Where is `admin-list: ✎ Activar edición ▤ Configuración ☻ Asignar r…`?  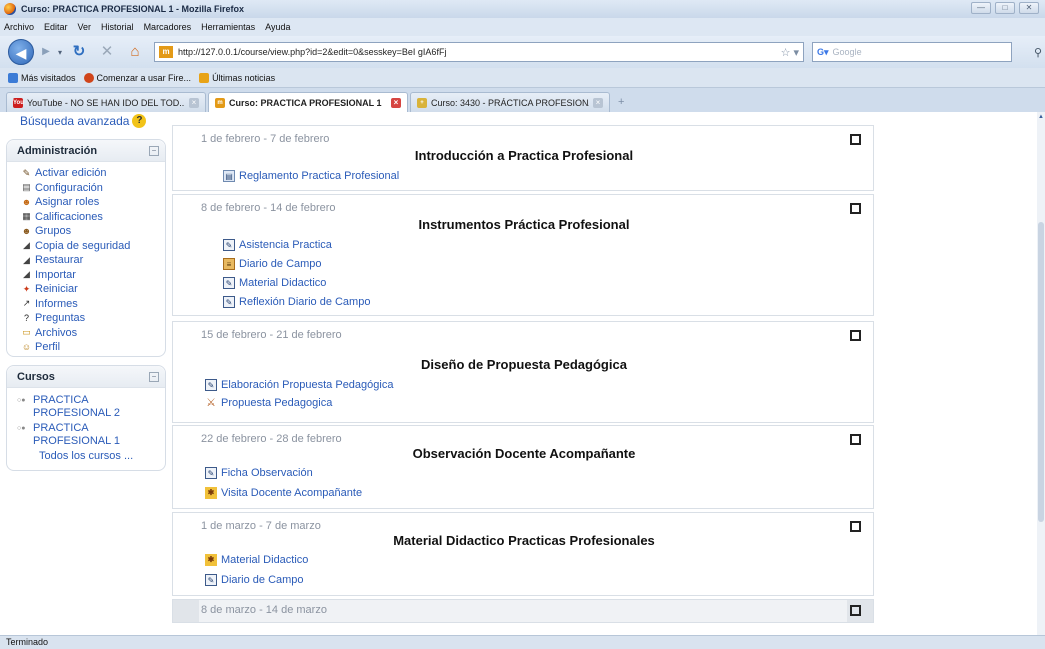 admin-list: ✎ Activar edición ▤ Configuración ☻ Asignar r… is located at coordinates (86, 261).